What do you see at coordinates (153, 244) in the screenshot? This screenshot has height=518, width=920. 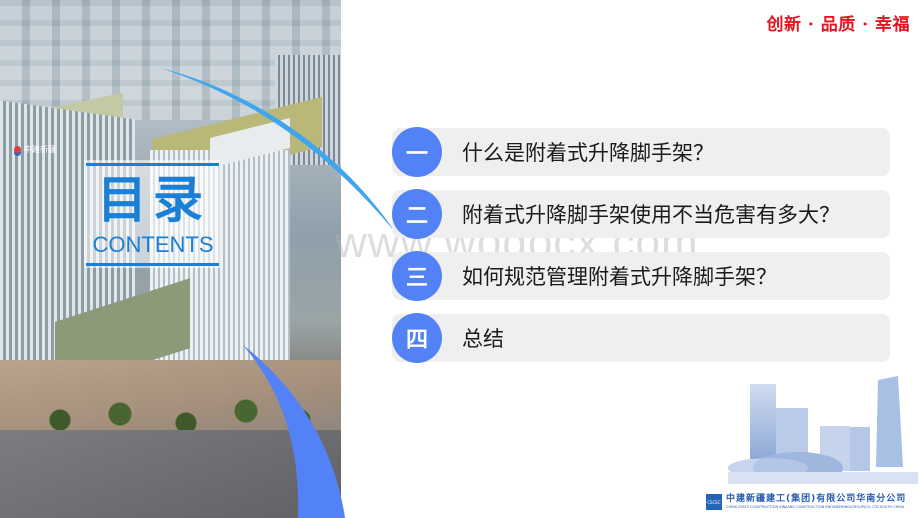 I see `page-subtitle: CONTENTS` at bounding box center [153, 244].